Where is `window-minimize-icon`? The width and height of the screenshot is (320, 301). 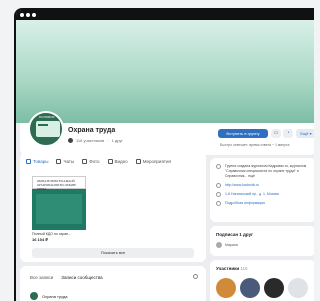 window-minimize-icon is located at coordinates (28, 15).